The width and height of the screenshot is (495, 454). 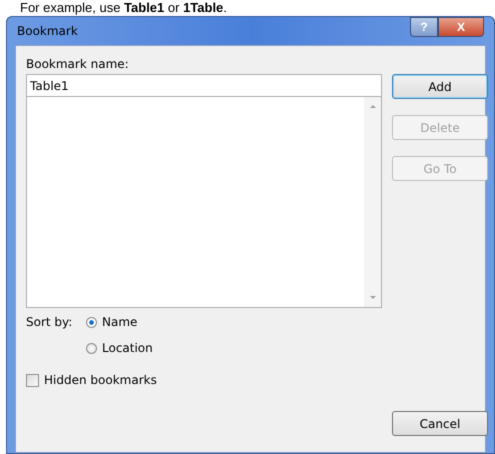 I want to click on option-label: Location, so click(x=127, y=348).